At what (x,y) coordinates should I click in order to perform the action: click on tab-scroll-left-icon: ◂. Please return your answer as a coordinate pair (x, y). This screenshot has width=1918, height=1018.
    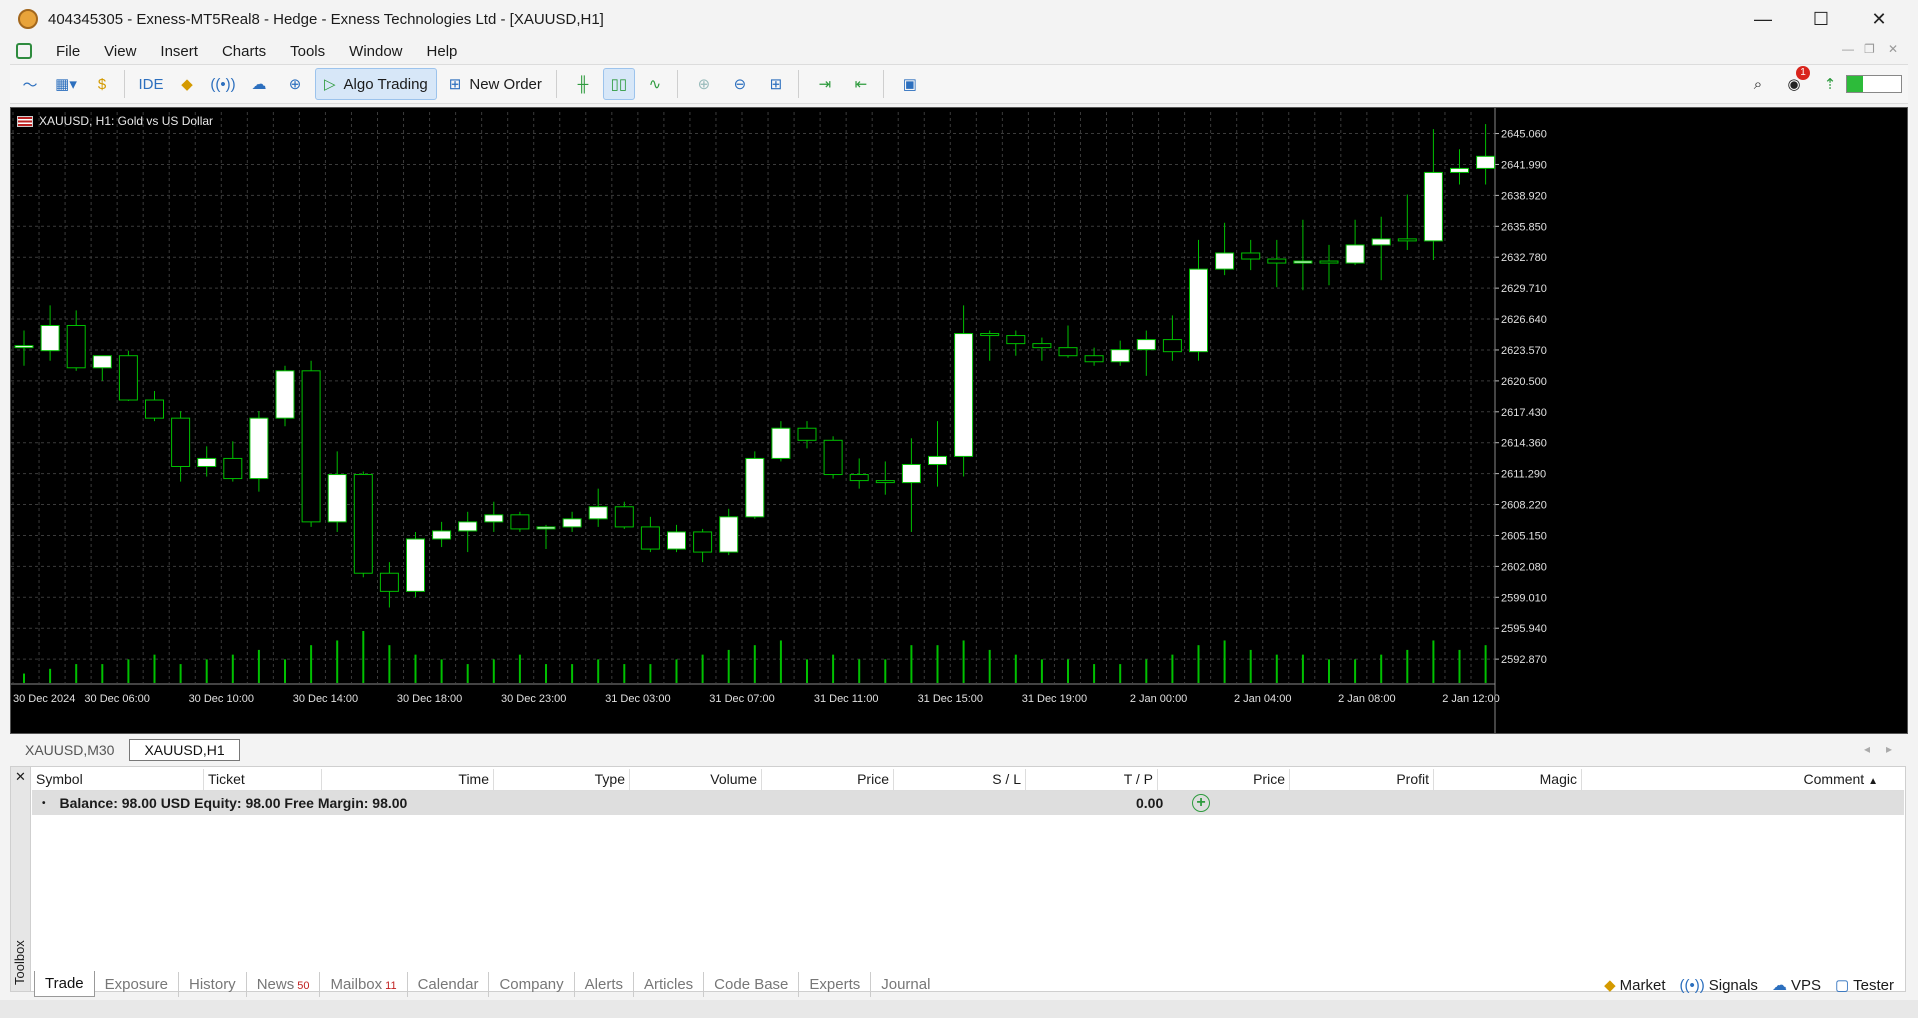
    Looking at the image, I should click on (1867, 749).